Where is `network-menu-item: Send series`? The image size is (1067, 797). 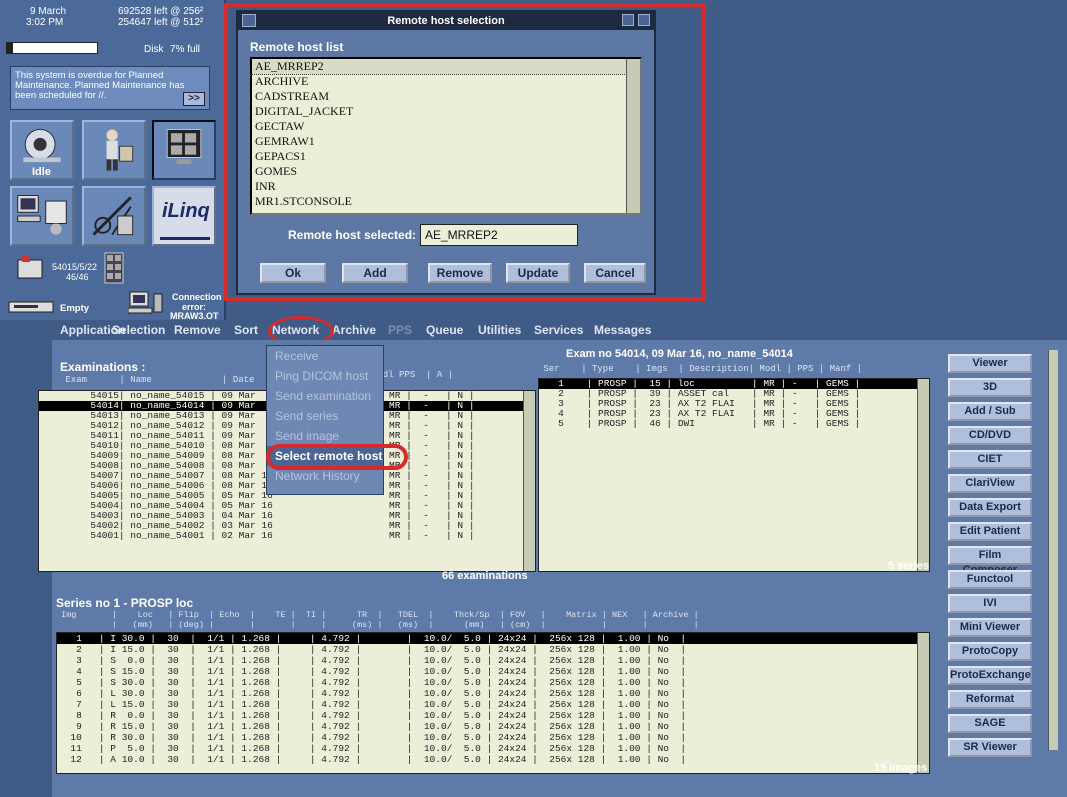
network-menu-item: Send series is located at coordinates (325, 416).